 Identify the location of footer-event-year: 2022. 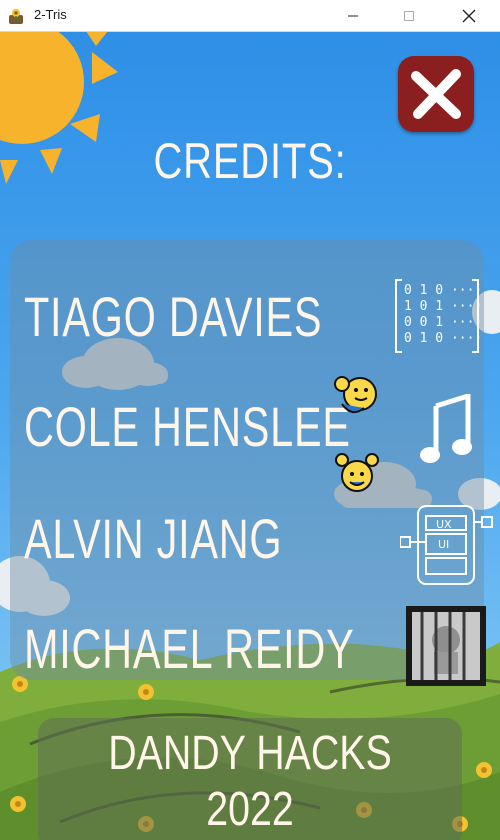
(250, 809).